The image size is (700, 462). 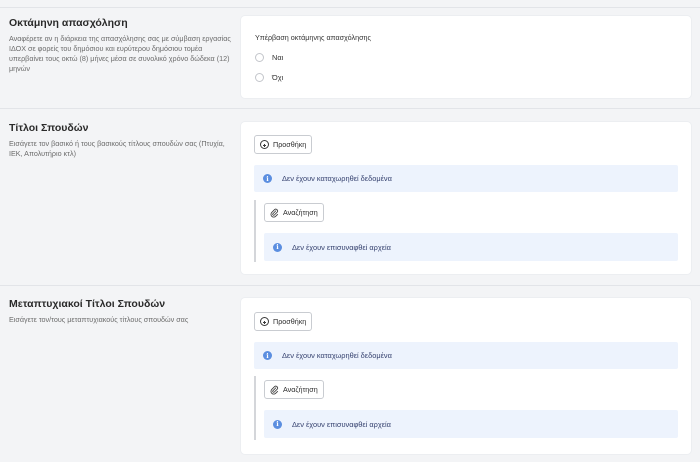 What do you see at coordinates (87, 304) in the screenshot?
I see `postgrad-section-title: Μεταπτυχιακοί Τίτλοι Σπουδών` at bounding box center [87, 304].